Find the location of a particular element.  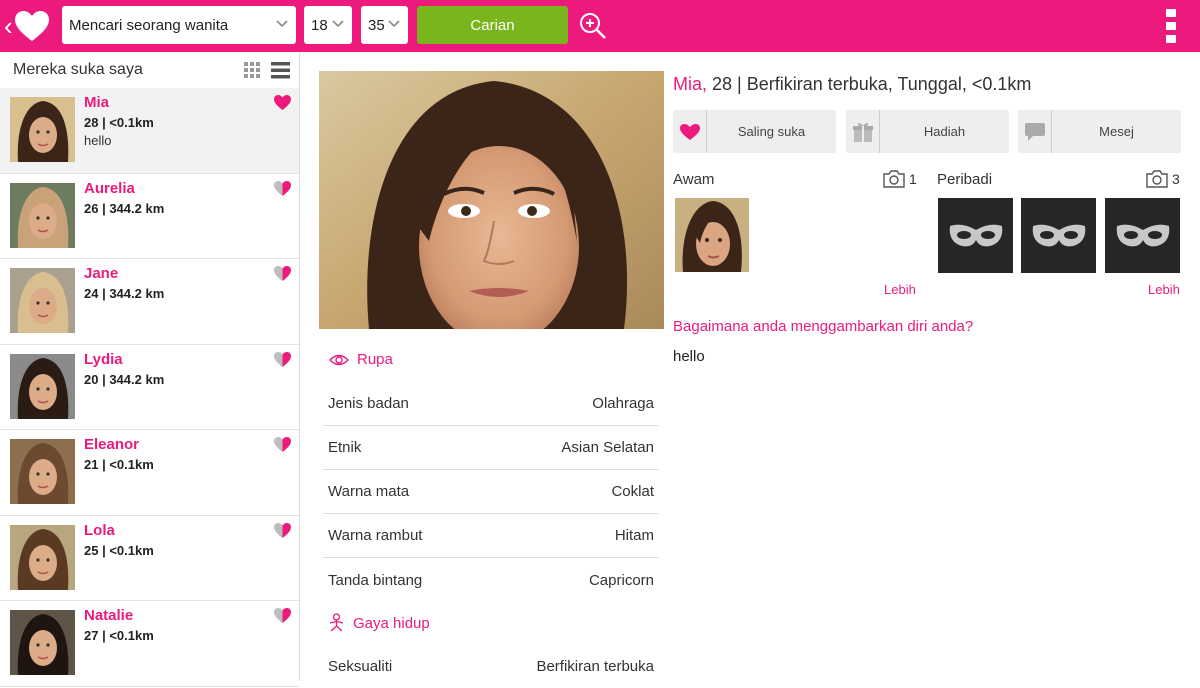

public-photo-thumbnail is located at coordinates (712, 235).